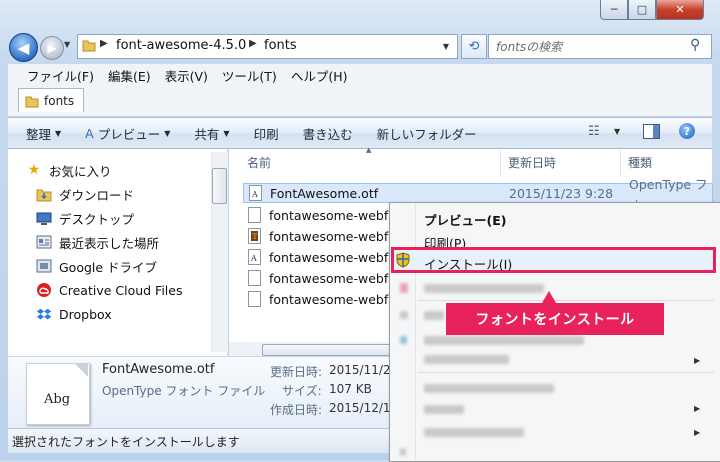 The height and width of the screenshot is (462, 720). What do you see at coordinates (427, 133) in the screenshot?
I see `new-folder-button: 新しいフォルダー` at bounding box center [427, 133].